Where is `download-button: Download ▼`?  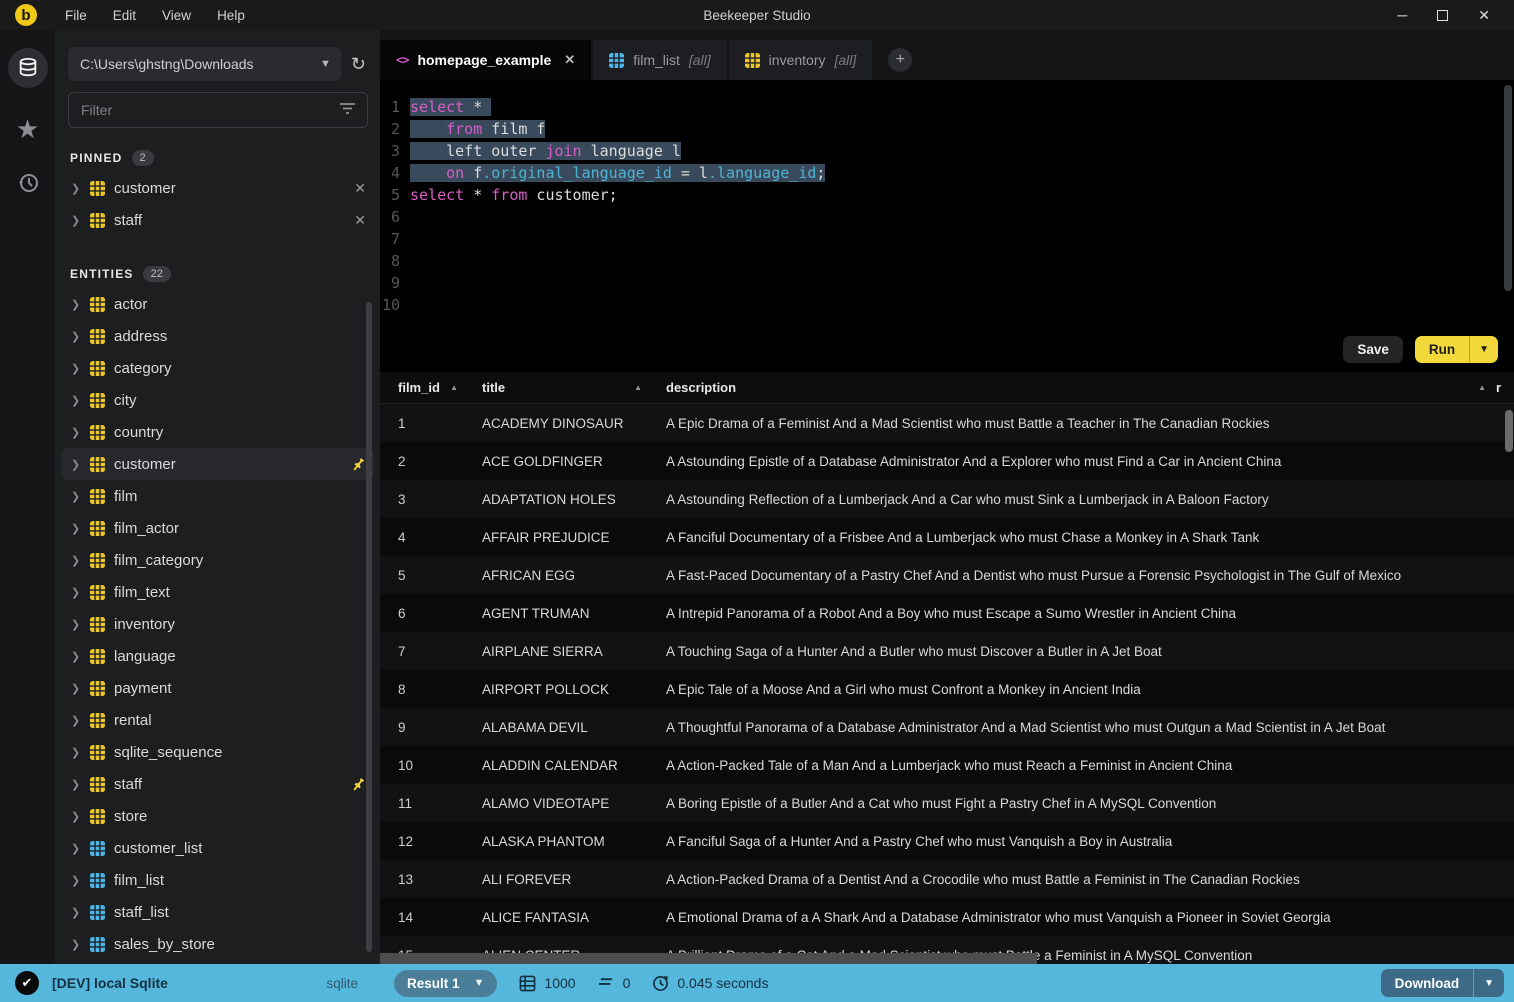
download-button: Download ▼ is located at coordinates (1442, 983).